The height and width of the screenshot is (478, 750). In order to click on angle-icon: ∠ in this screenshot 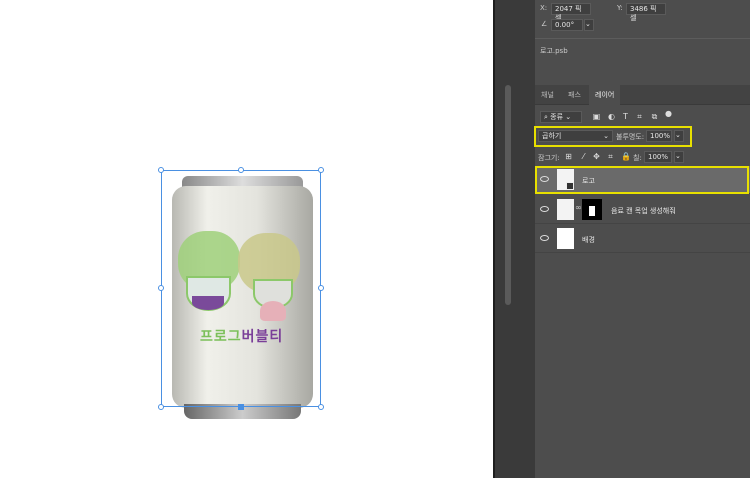, I will do `click(544, 24)`.